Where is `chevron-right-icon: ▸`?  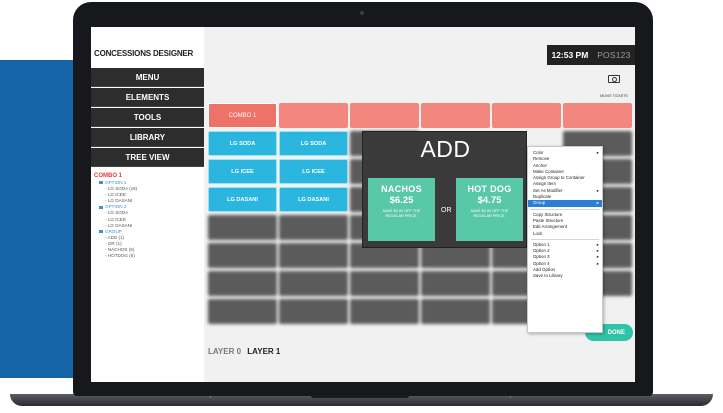 chevron-right-icon: ▸ is located at coordinates (597, 203).